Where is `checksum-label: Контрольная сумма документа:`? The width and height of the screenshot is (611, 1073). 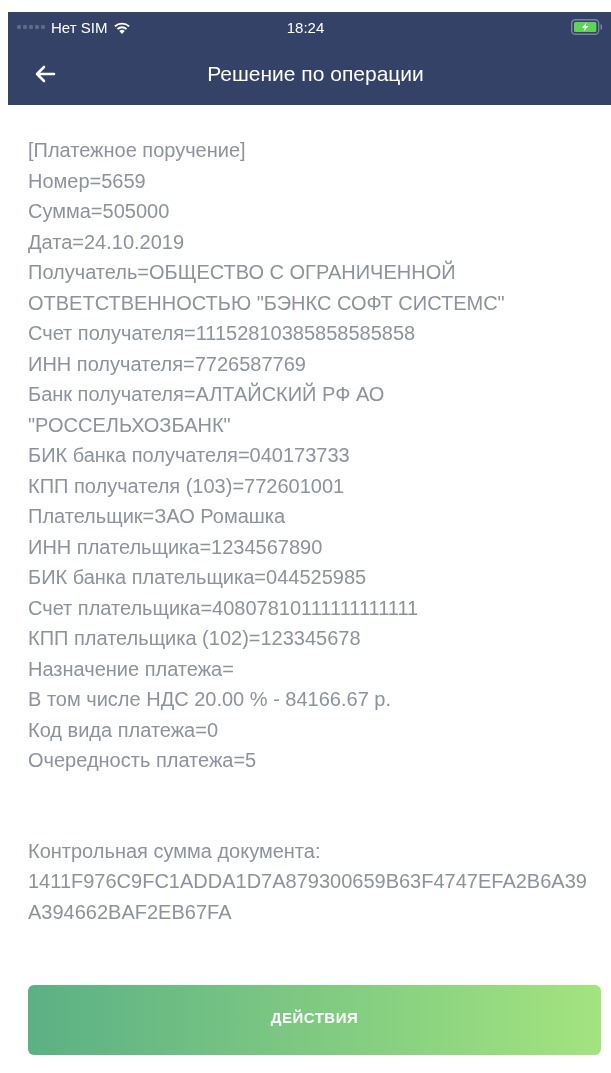
checksum-label: Контрольная сумма документа: is located at coordinates (175, 851).